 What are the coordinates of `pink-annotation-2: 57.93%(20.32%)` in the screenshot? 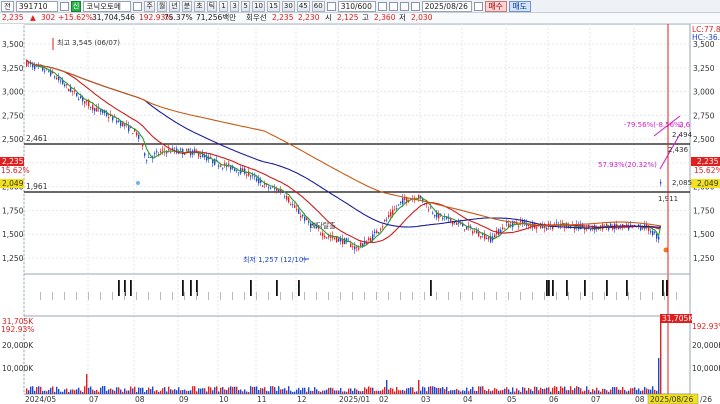 It's located at (627, 165).